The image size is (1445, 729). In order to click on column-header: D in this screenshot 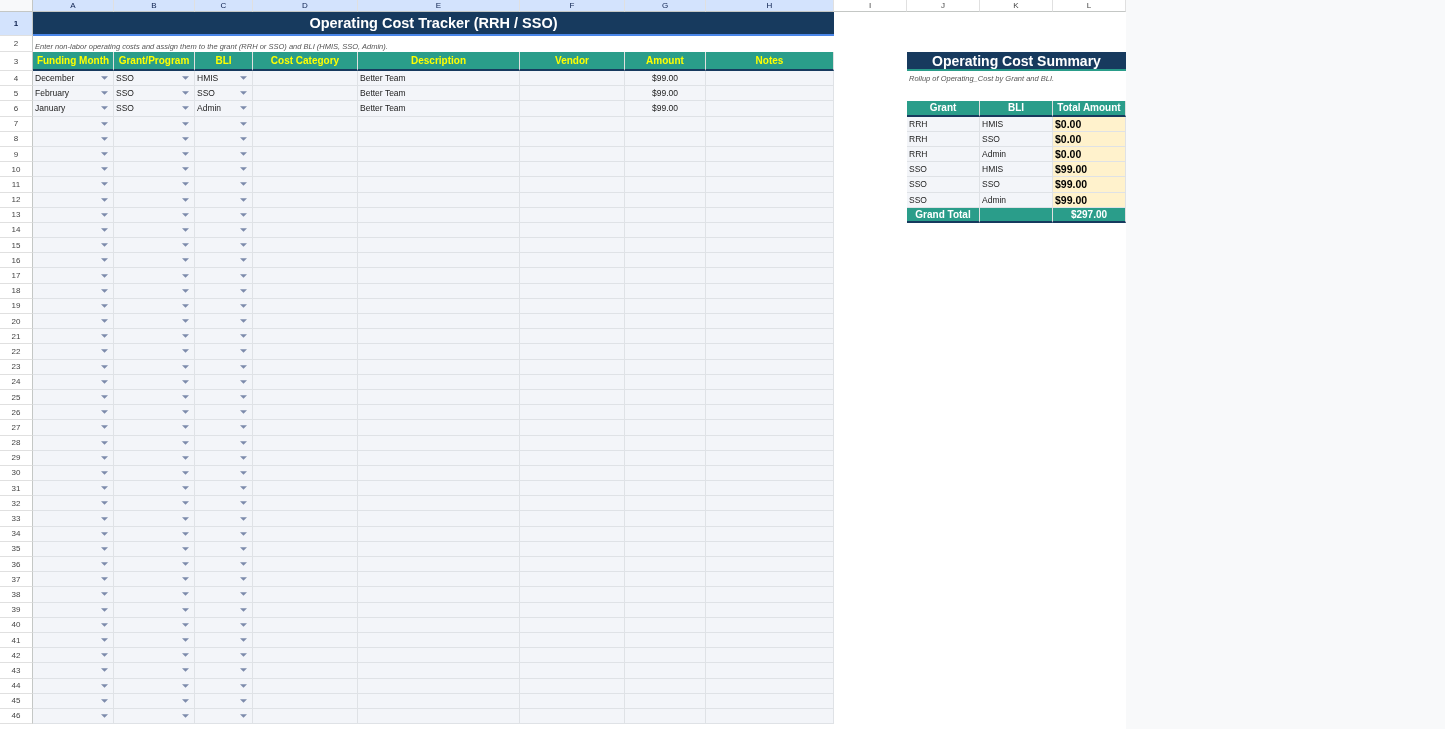, I will do `click(305, 6)`.